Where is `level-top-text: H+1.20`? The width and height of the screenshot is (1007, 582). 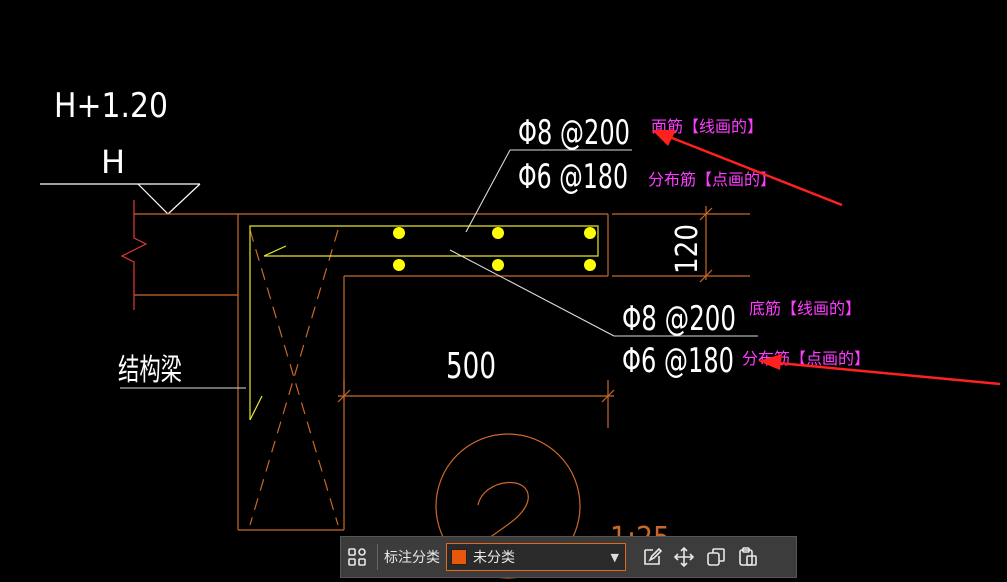 level-top-text: H+1.20 is located at coordinates (111, 106).